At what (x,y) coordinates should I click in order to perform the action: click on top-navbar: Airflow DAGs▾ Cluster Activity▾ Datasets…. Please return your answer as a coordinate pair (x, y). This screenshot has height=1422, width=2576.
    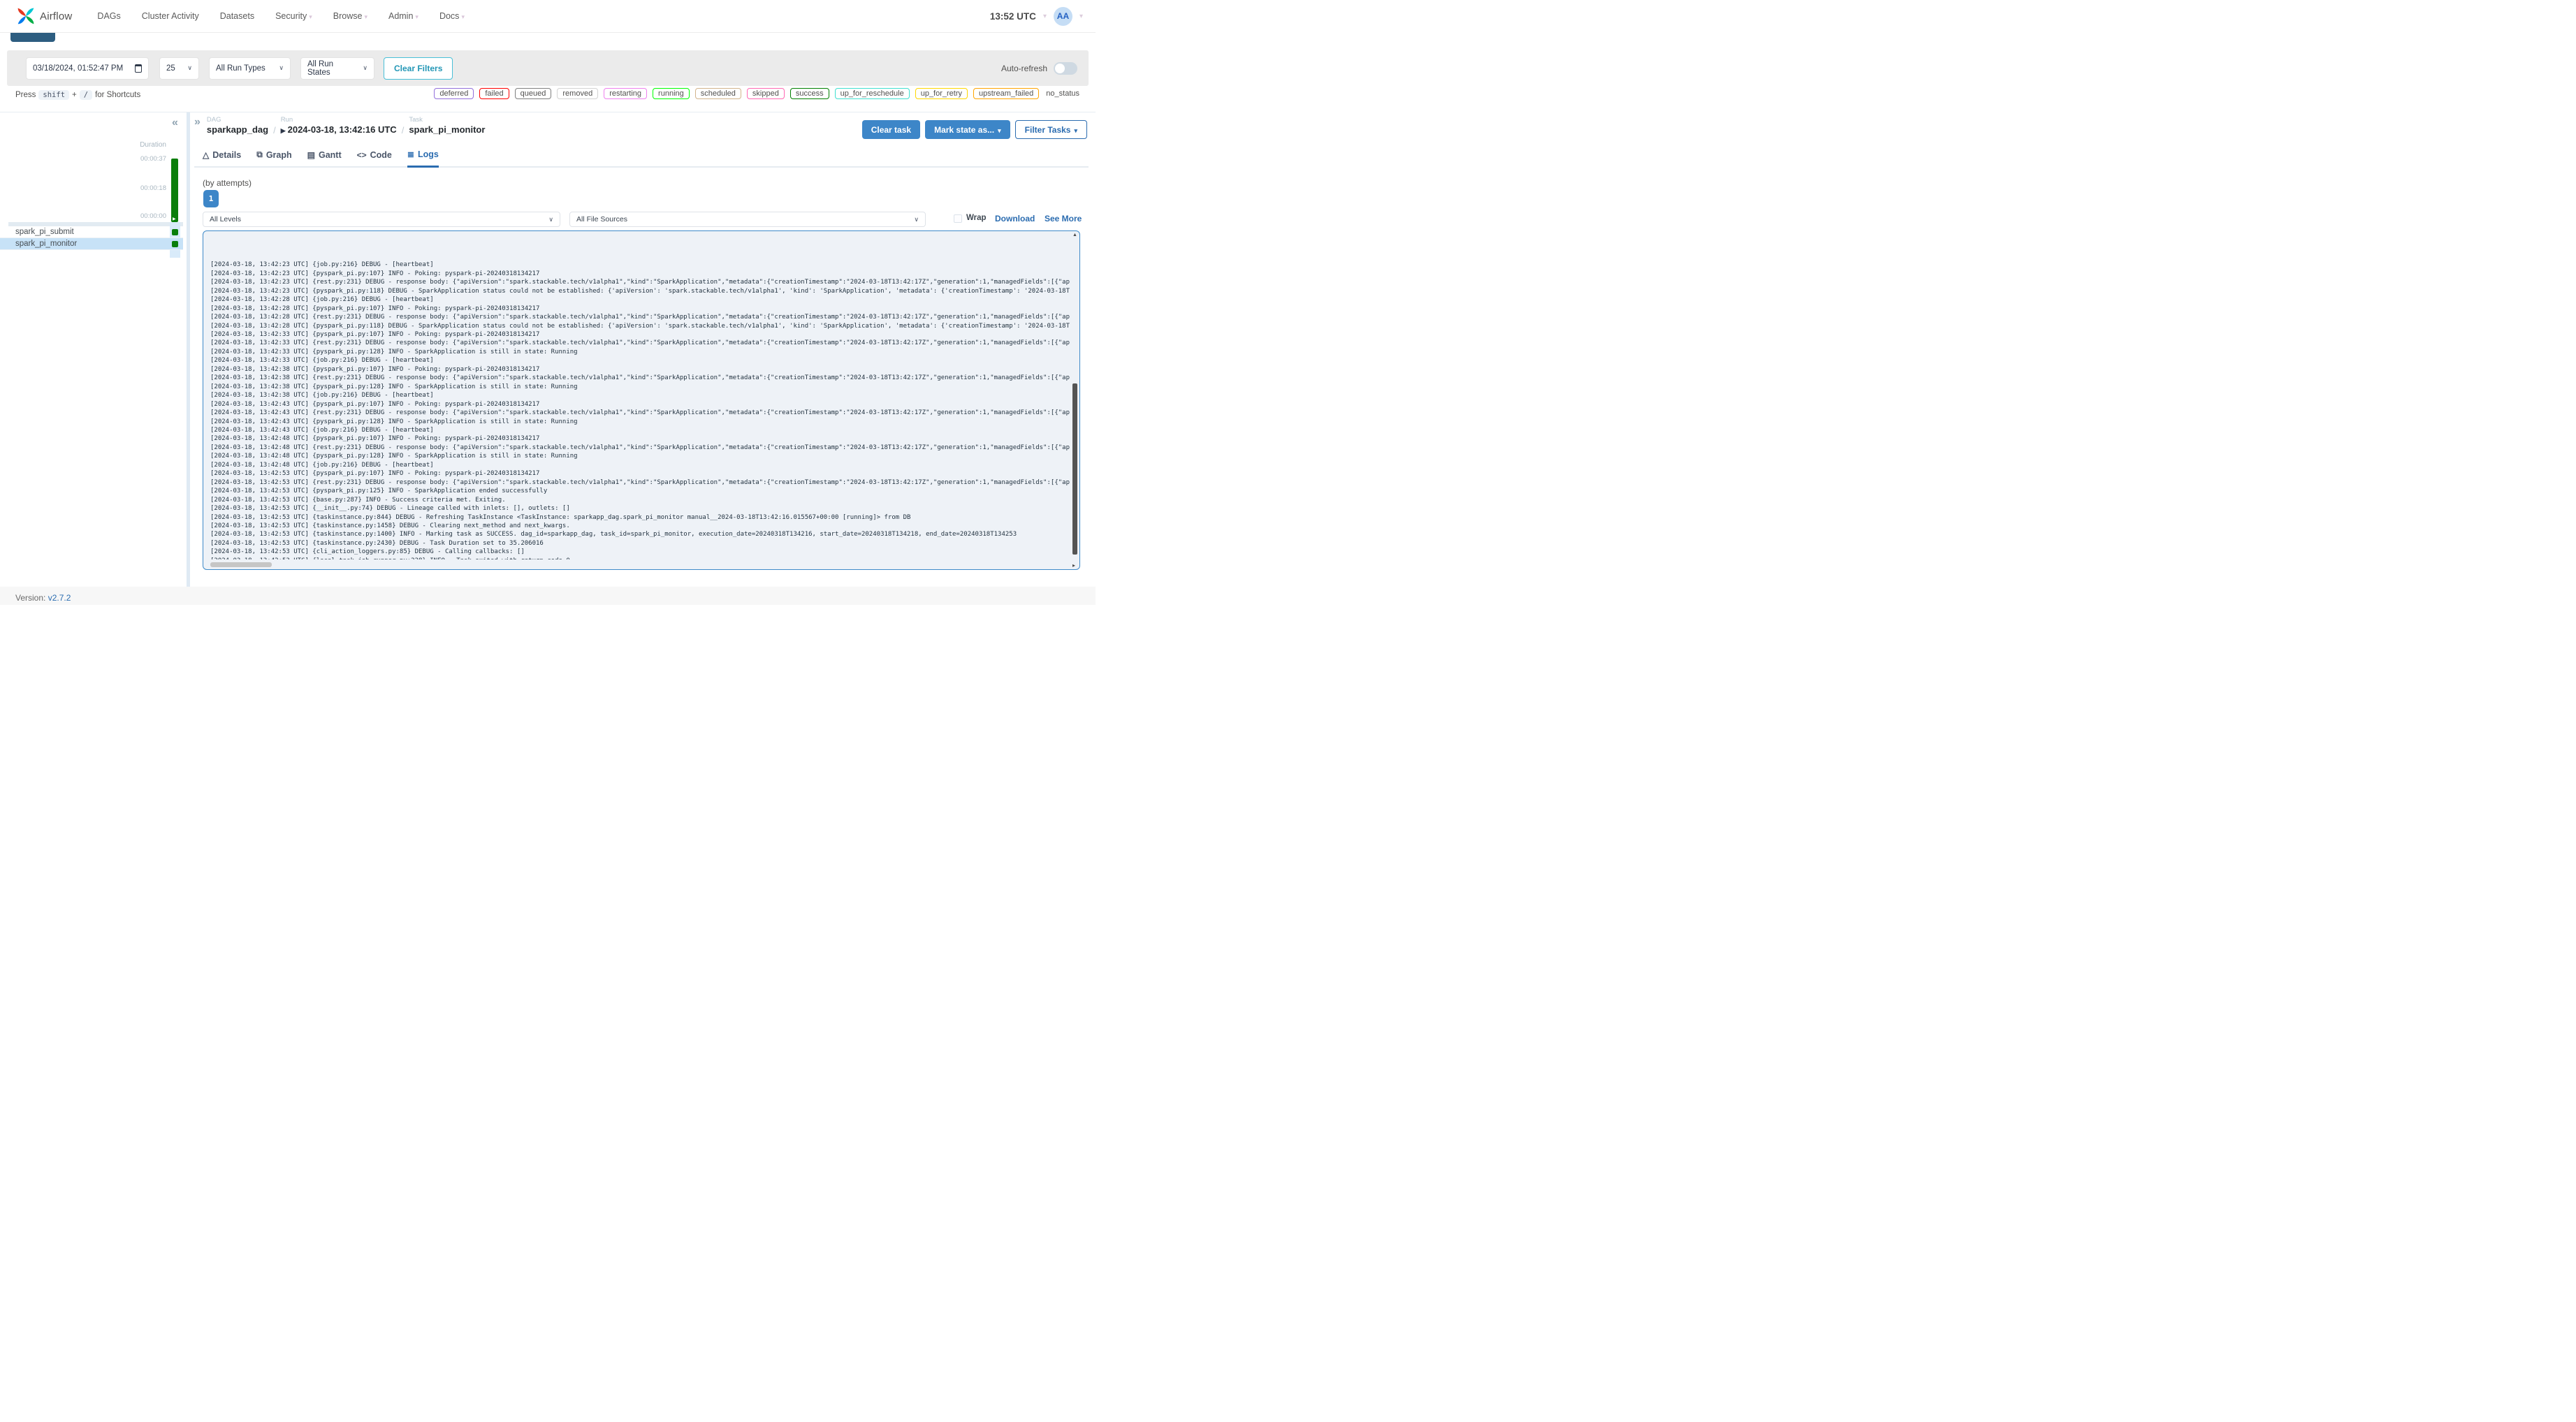
    Looking at the image, I should click on (548, 16).